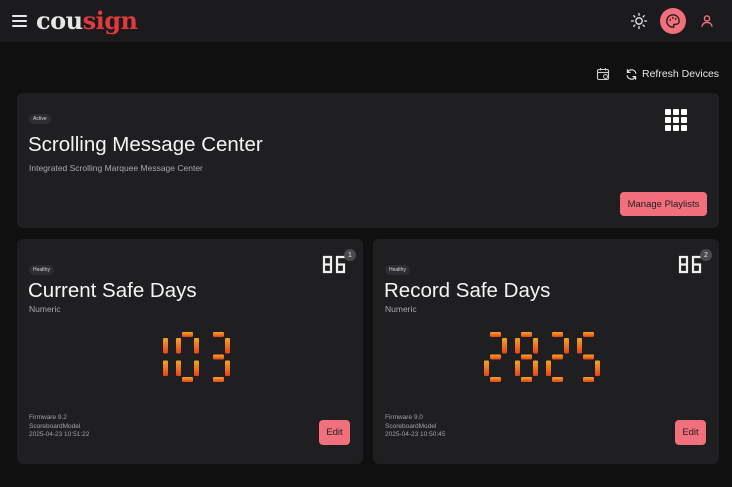 The width and height of the screenshot is (732, 487). Describe the element at coordinates (59, 434) in the screenshot. I see `last-updated: 2025-04-23 10:51:22` at that location.